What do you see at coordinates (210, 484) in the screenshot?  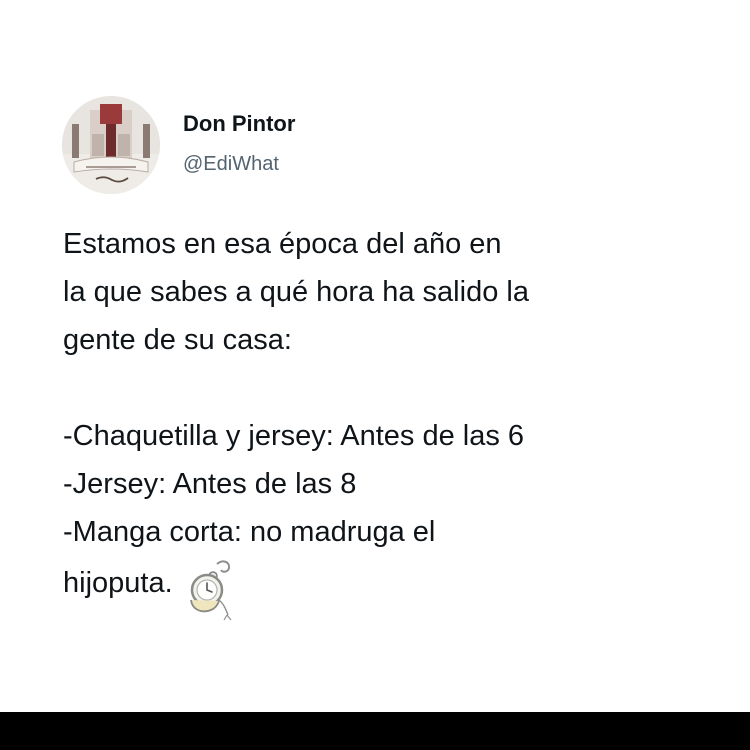 I see `tweet-text-line: -Jersey: Antes de las 8` at bounding box center [210, 484].